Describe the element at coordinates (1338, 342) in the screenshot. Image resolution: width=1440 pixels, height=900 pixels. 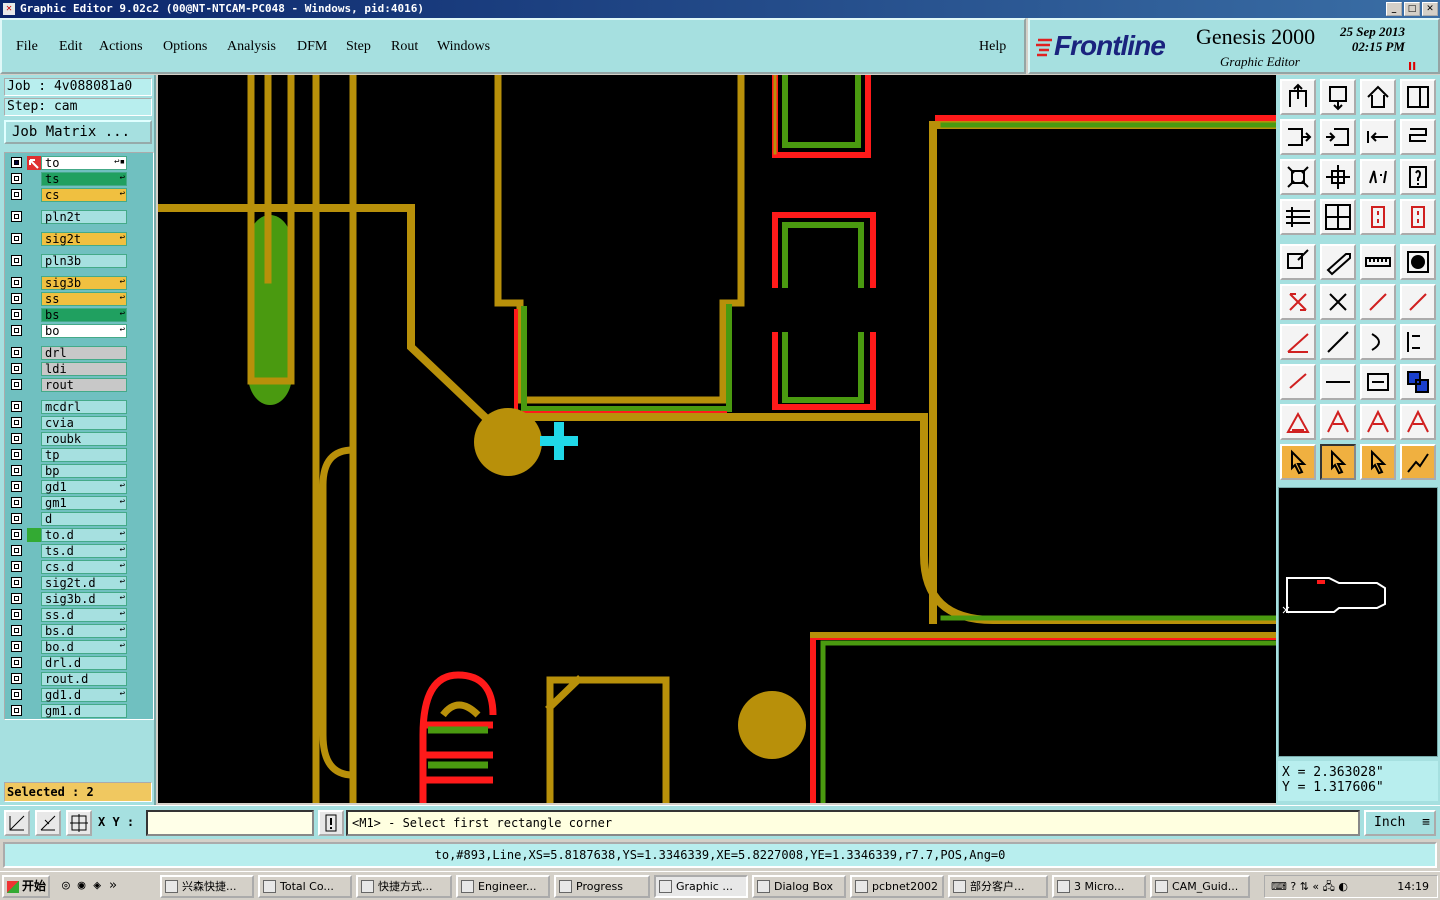
I see `line-tool-icon` at that location.